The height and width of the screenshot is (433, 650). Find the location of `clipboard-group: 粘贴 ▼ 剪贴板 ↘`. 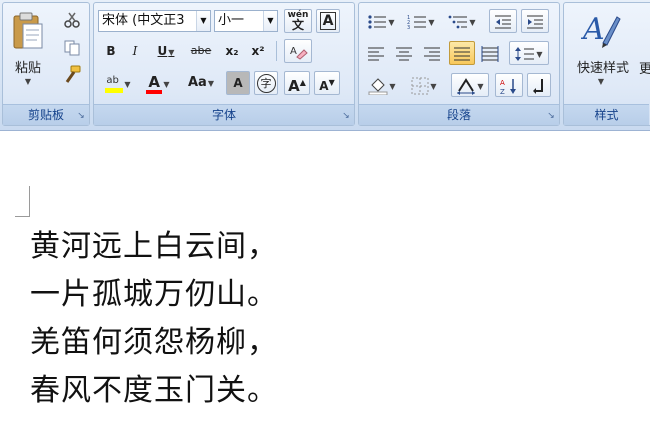

clipboard-group: 粘贴 ▼ 剪贴板 ↘ is located at coordinates (46, 64).